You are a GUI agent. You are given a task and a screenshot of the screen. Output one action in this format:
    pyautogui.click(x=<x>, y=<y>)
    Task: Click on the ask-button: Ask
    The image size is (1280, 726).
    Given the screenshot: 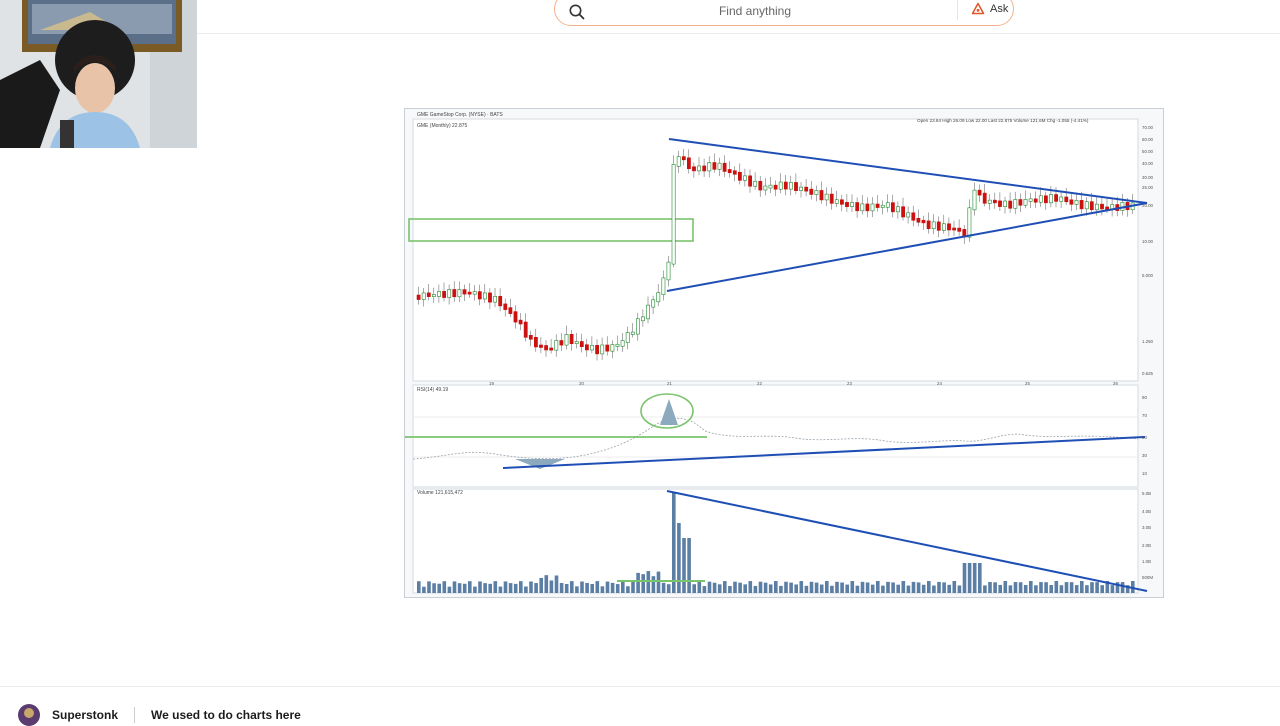 What is the action you would take?
    pyautogui.click(x=989, y=10)
    